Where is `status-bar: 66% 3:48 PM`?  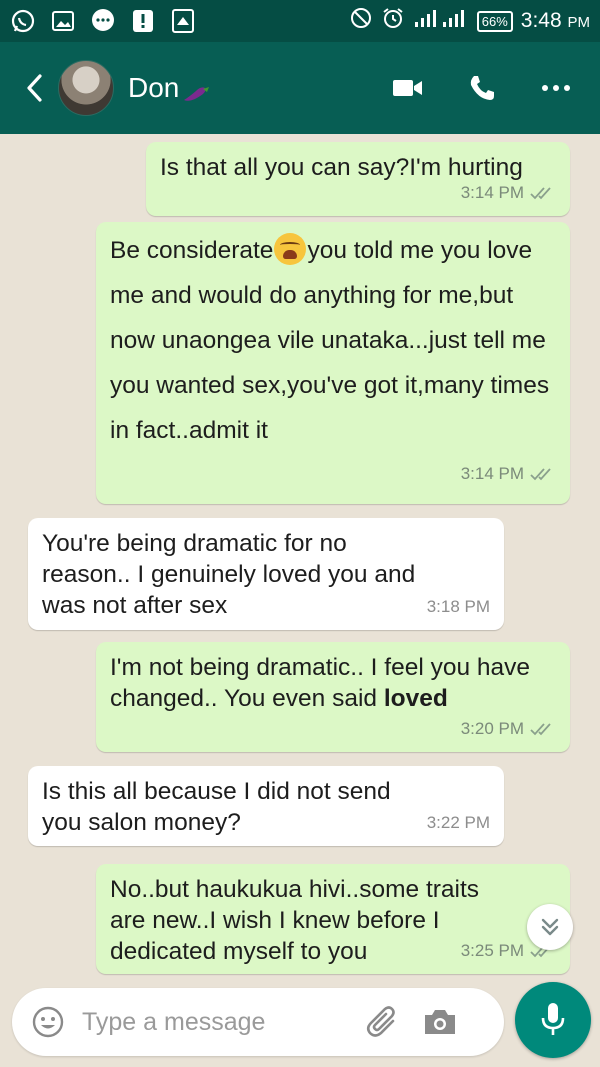 status-bar: 66% 3:48 PM is located at coordinates (300, 21).